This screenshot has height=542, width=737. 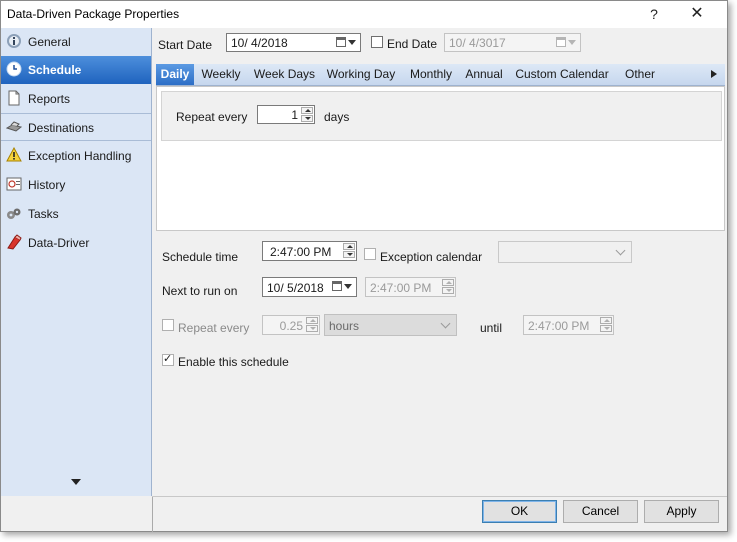 I want to click on days-unit-label: days, so click(x=337, y=117).